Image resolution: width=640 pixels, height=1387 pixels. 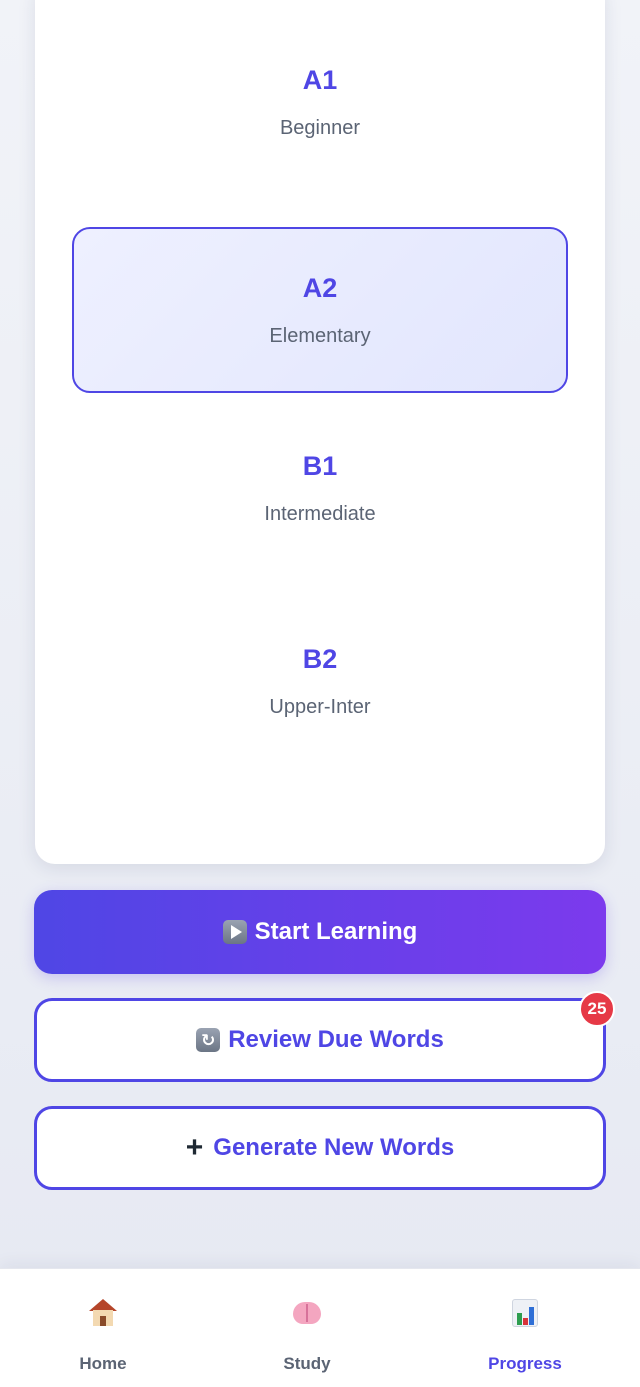 I want to click on level-option-a2: A2 Elementary, so click(x=320, y=310).